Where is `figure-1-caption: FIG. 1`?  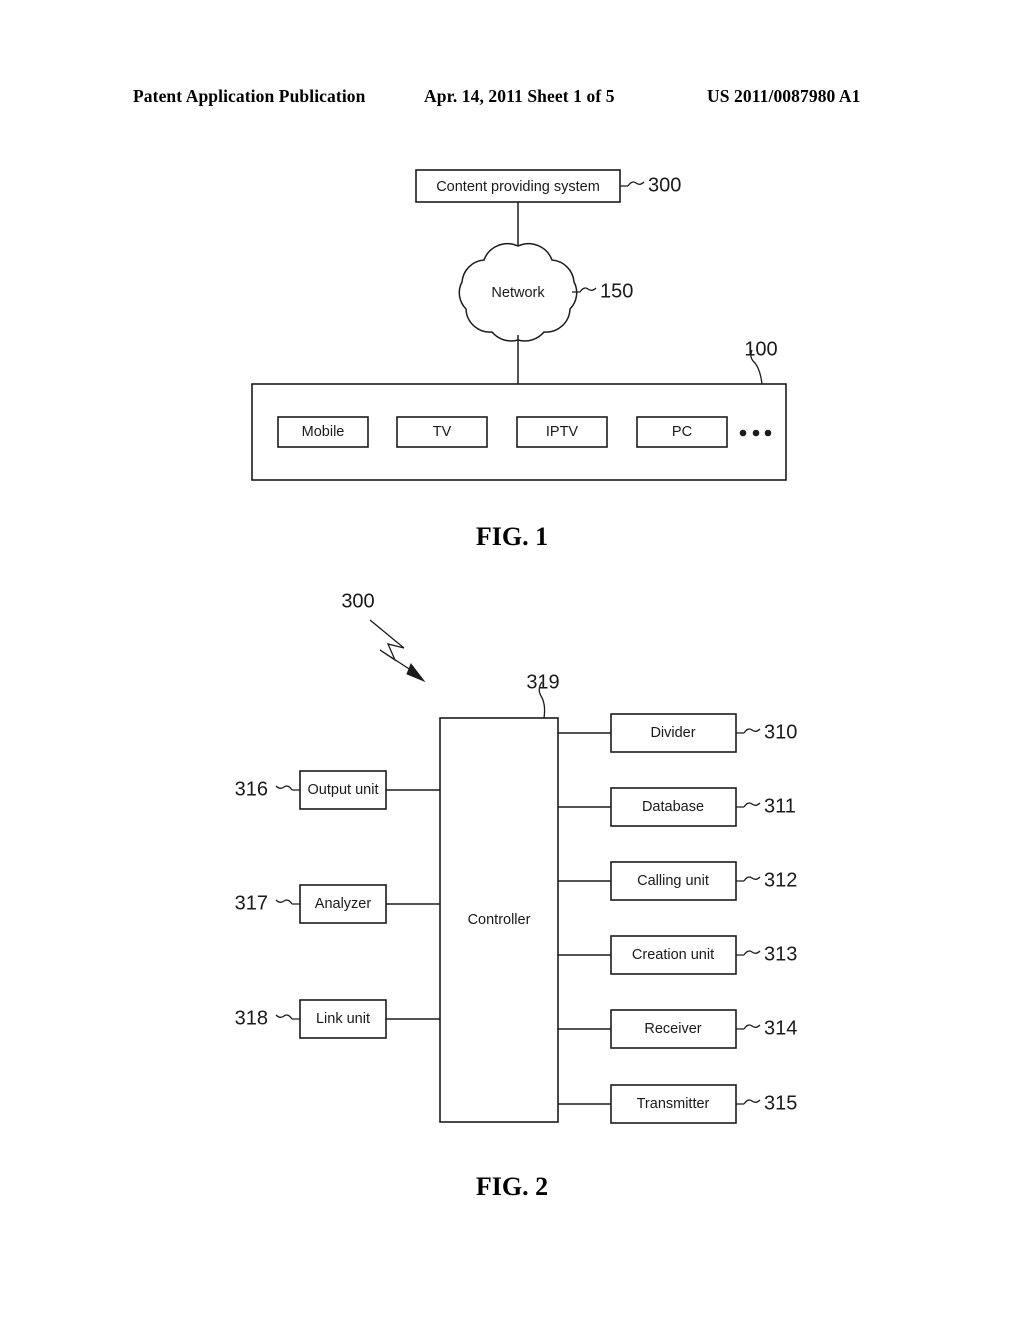
figure-1-caption: FIG. 1 is located at coordinates (512, 536).